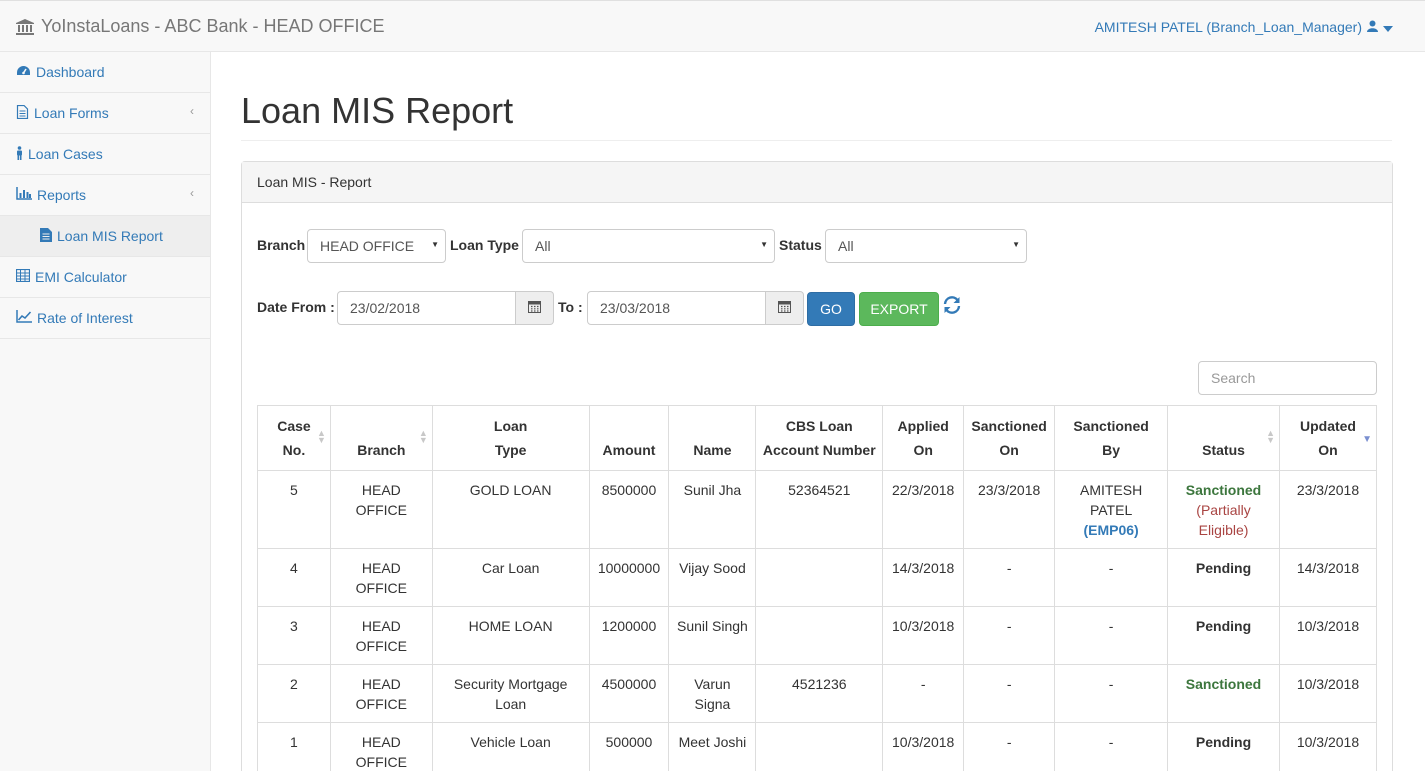 The width and height of the screenshot is (1425, 771). What do you see at coordinates (1388, 27) in the screenshot?
I see `caret-down-icon` at bounding box center [1388, 27].